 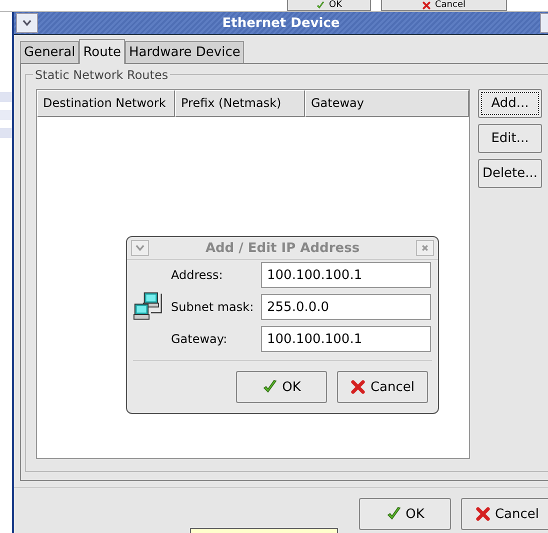 I want to click on field-label: Gateway:, so click(x=199, y=339).